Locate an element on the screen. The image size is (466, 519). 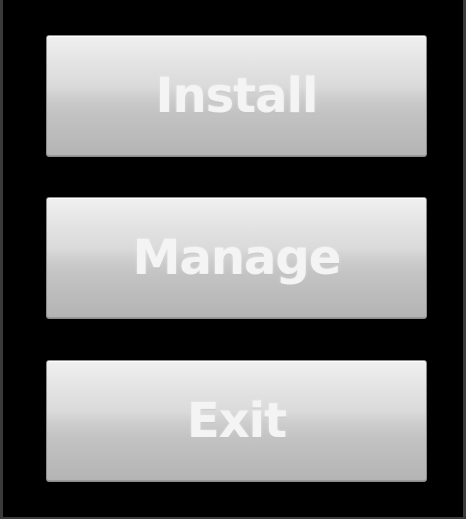
manage-button-label: Manage is located at coordinates (237, 258).